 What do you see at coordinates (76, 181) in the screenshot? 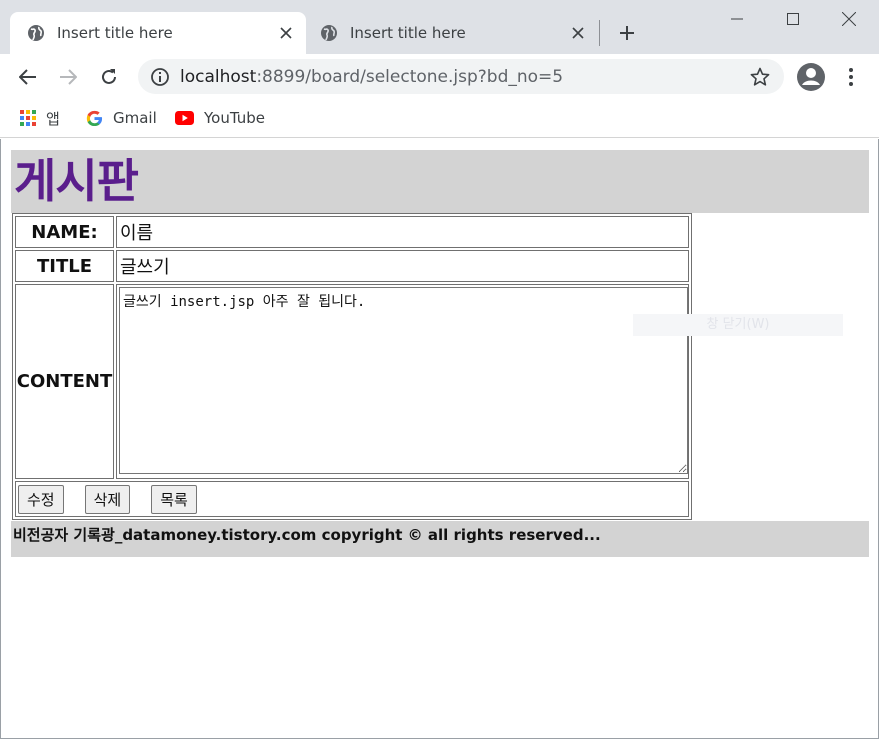
I see `page-title: 게시판` at bounding box center [76, 181].